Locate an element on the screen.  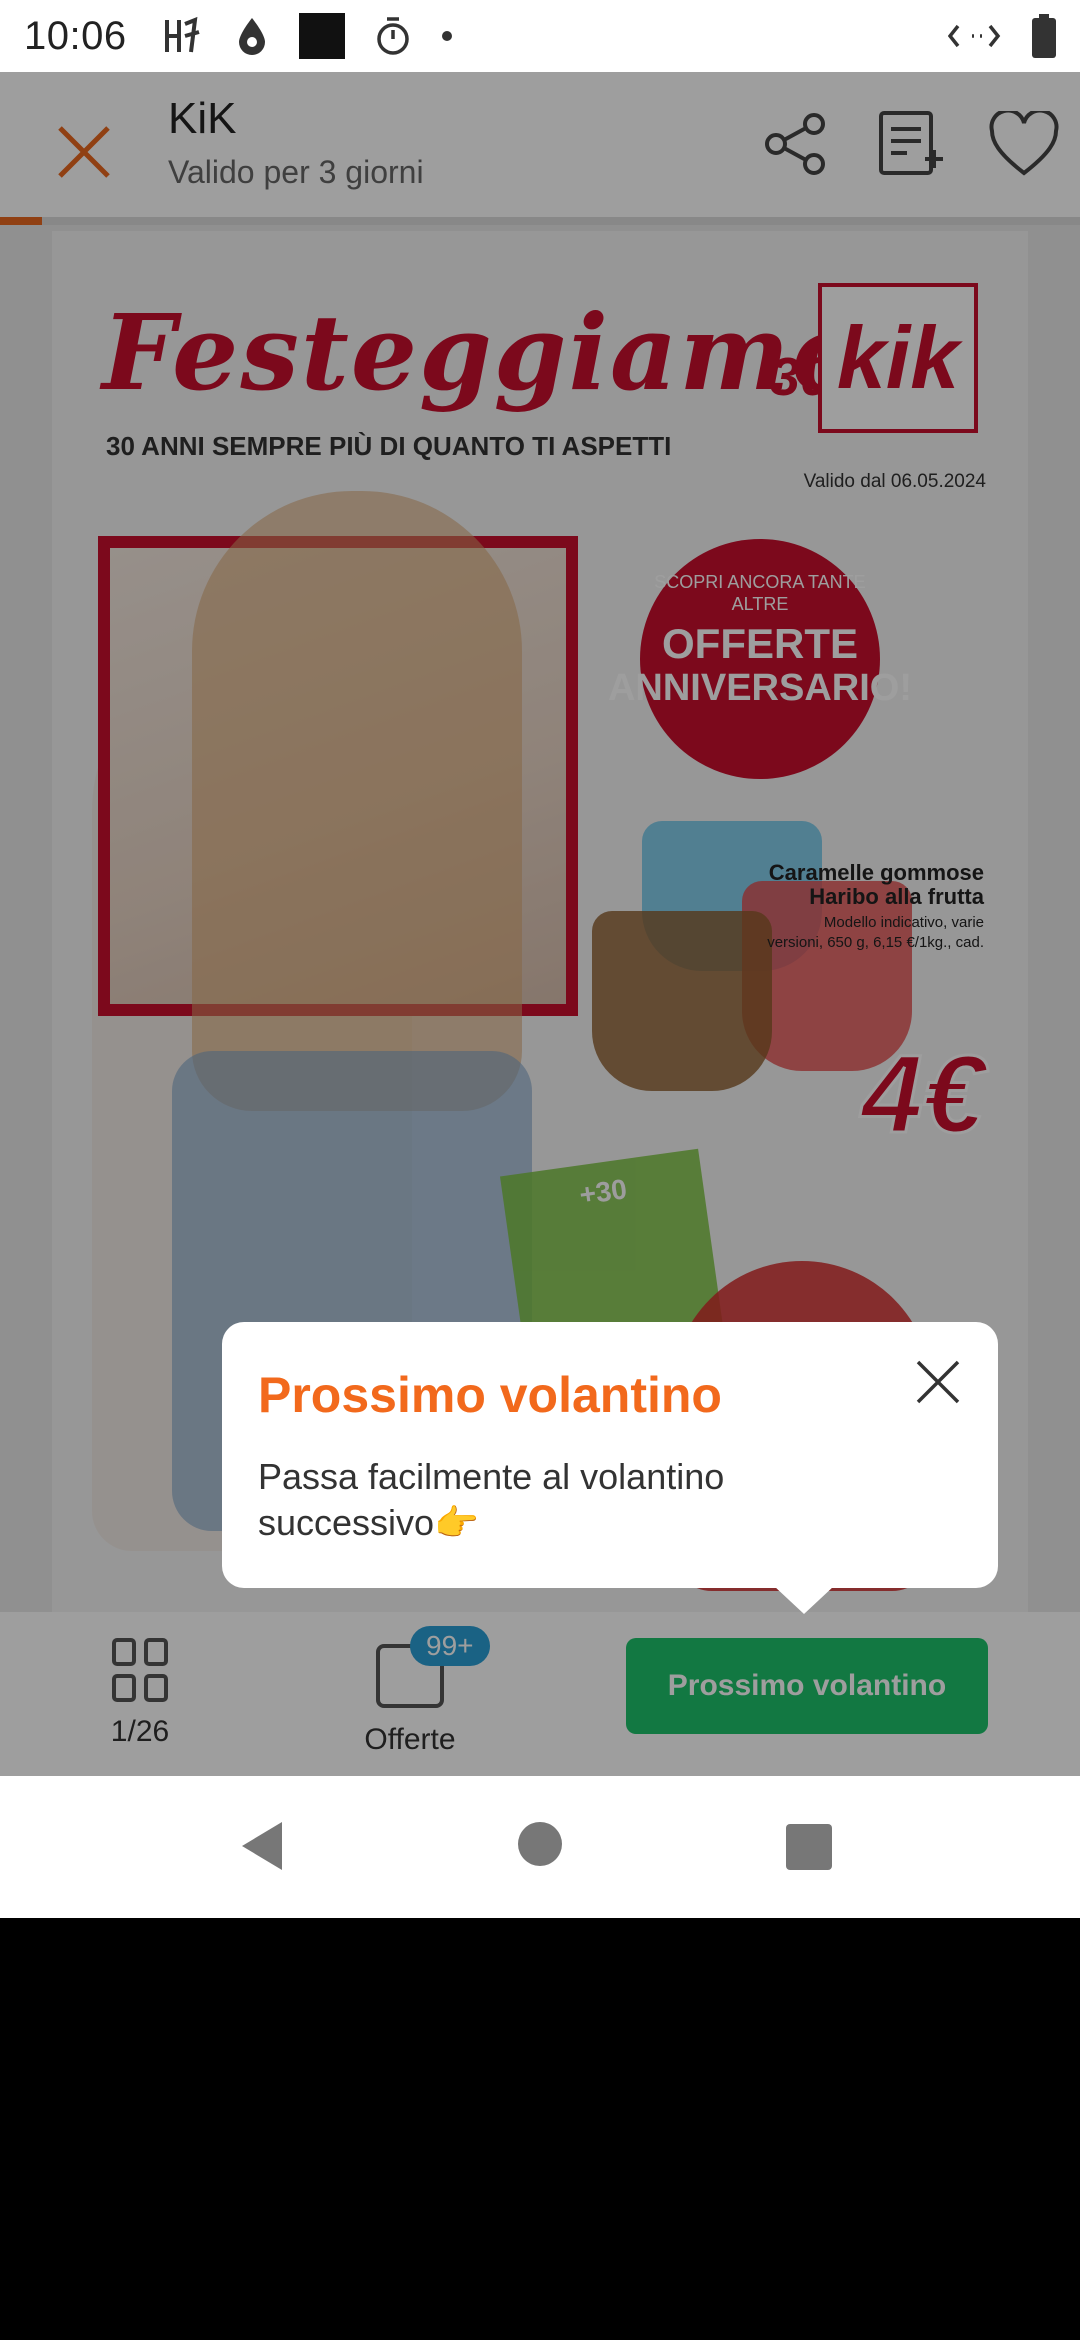
square-icon is located at coordinates (321, 36).